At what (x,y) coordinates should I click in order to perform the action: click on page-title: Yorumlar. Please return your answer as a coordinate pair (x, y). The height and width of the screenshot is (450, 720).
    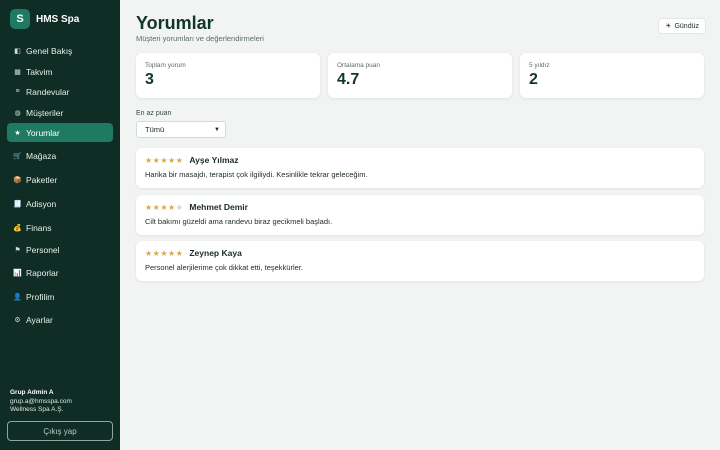
    Looking at the image, I should click on (175, 23).